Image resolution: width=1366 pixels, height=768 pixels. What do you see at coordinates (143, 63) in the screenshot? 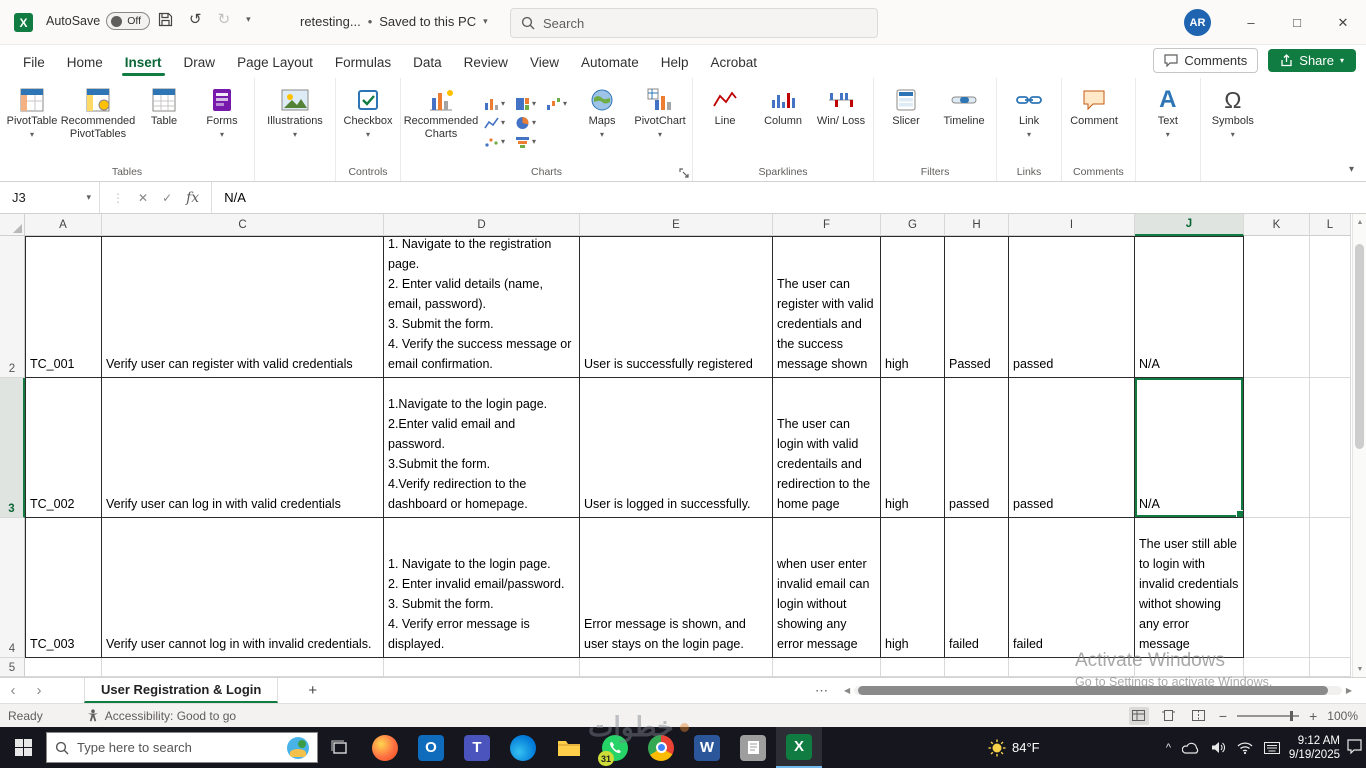
I see `tab-insert: Insert` at bounding box center [143, 63].